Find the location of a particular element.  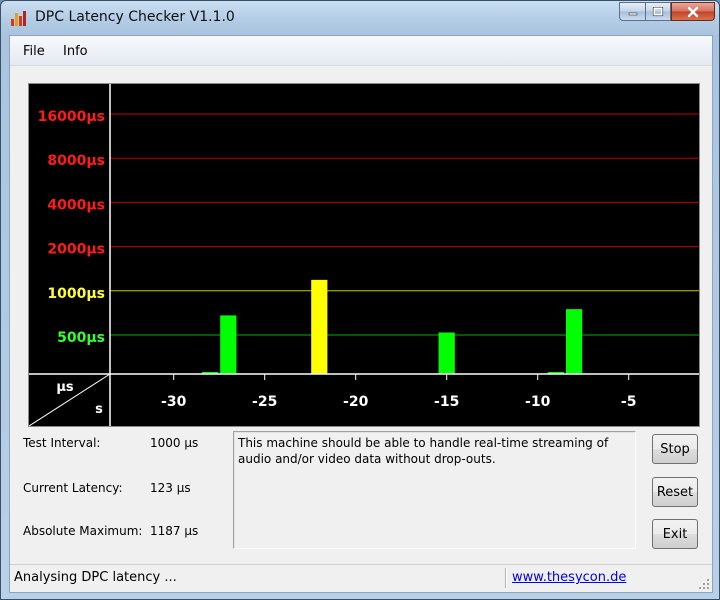

caption-buttons is located at coordinates (667, 12).